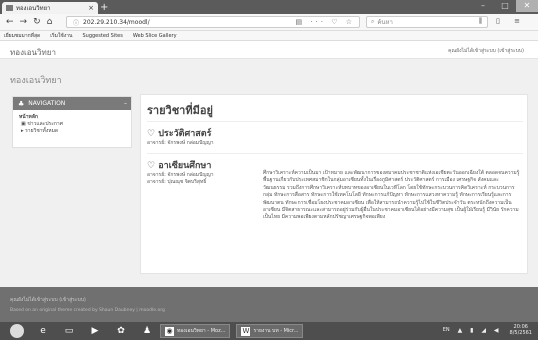 Image resolution: width=538 pixels, height=340 pixels. I want to click on course-name-link: ♡ ประวัติศาสตร์, so click(335, 133).